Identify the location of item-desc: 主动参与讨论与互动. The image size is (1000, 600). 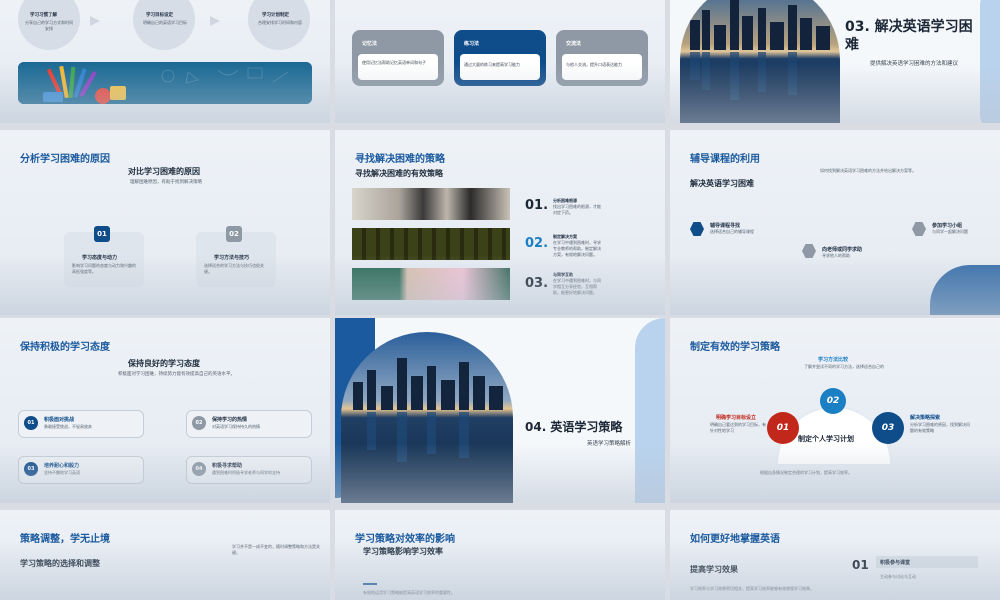
(898, 576).